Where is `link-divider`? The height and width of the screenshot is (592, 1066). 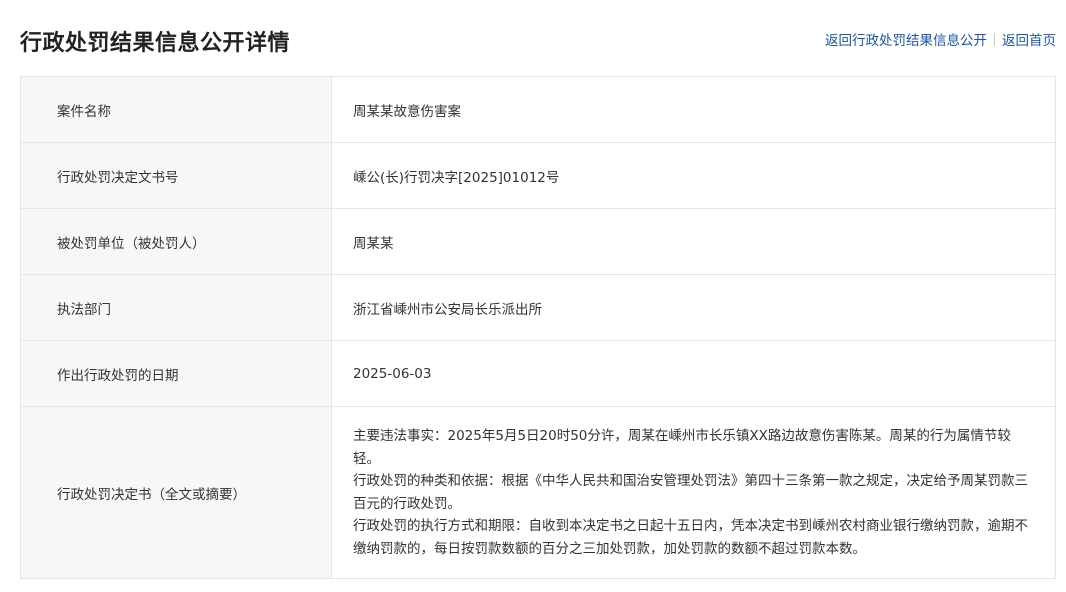
link-divider is located at coordinates (994, 39).